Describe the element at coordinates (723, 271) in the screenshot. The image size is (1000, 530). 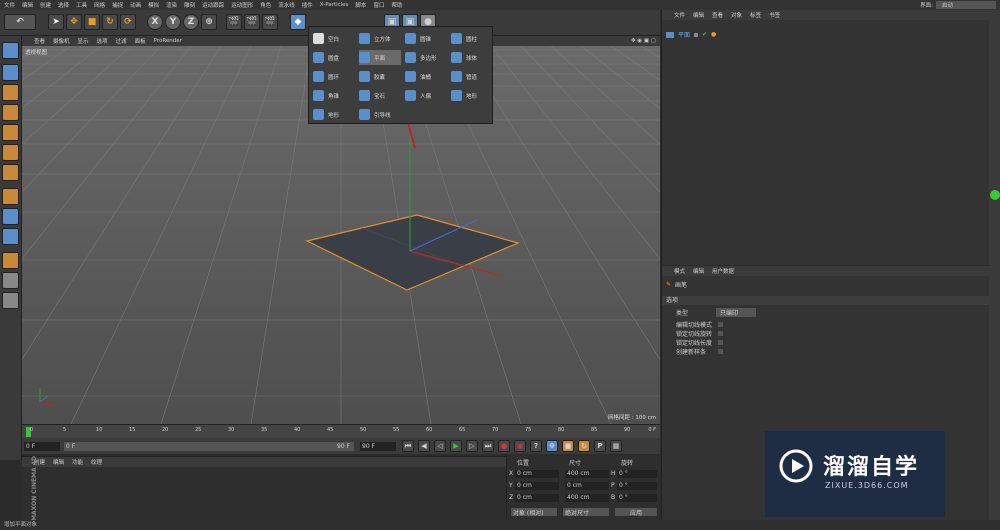
I see `attribute-manager-tab: 用户数据` at that location.